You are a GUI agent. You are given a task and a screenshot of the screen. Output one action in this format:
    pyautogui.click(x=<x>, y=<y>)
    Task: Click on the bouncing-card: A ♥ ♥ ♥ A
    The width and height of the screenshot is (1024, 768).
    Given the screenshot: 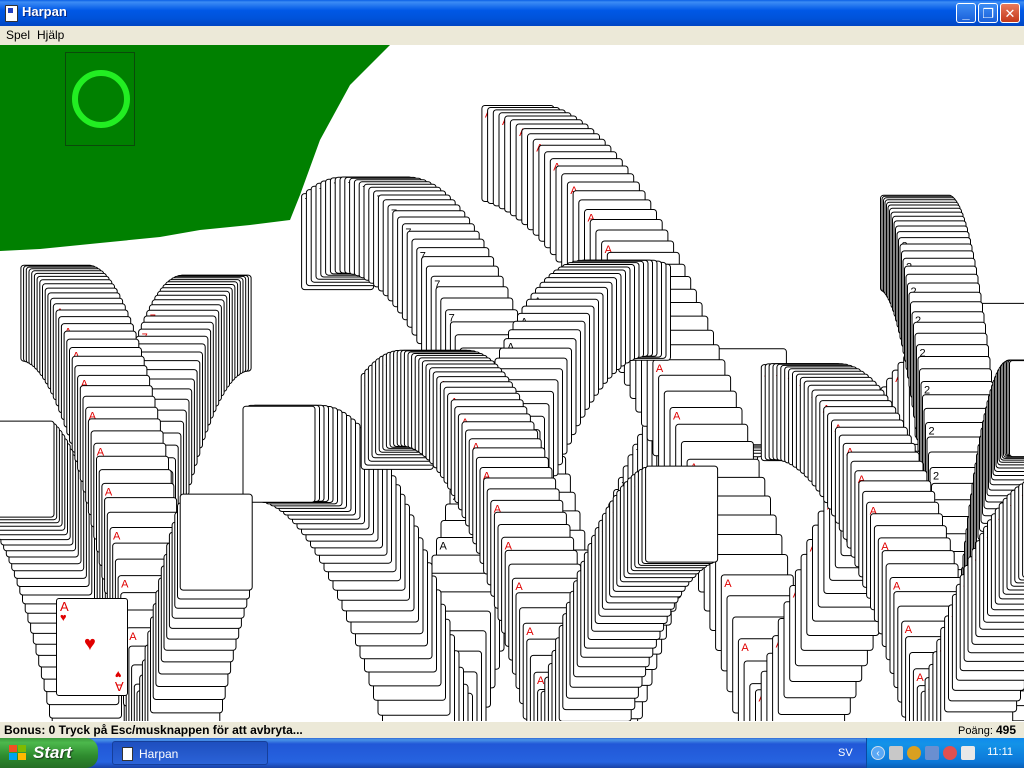 What is the action you would take?
    pyautogui.click(x=92, y=647)
    